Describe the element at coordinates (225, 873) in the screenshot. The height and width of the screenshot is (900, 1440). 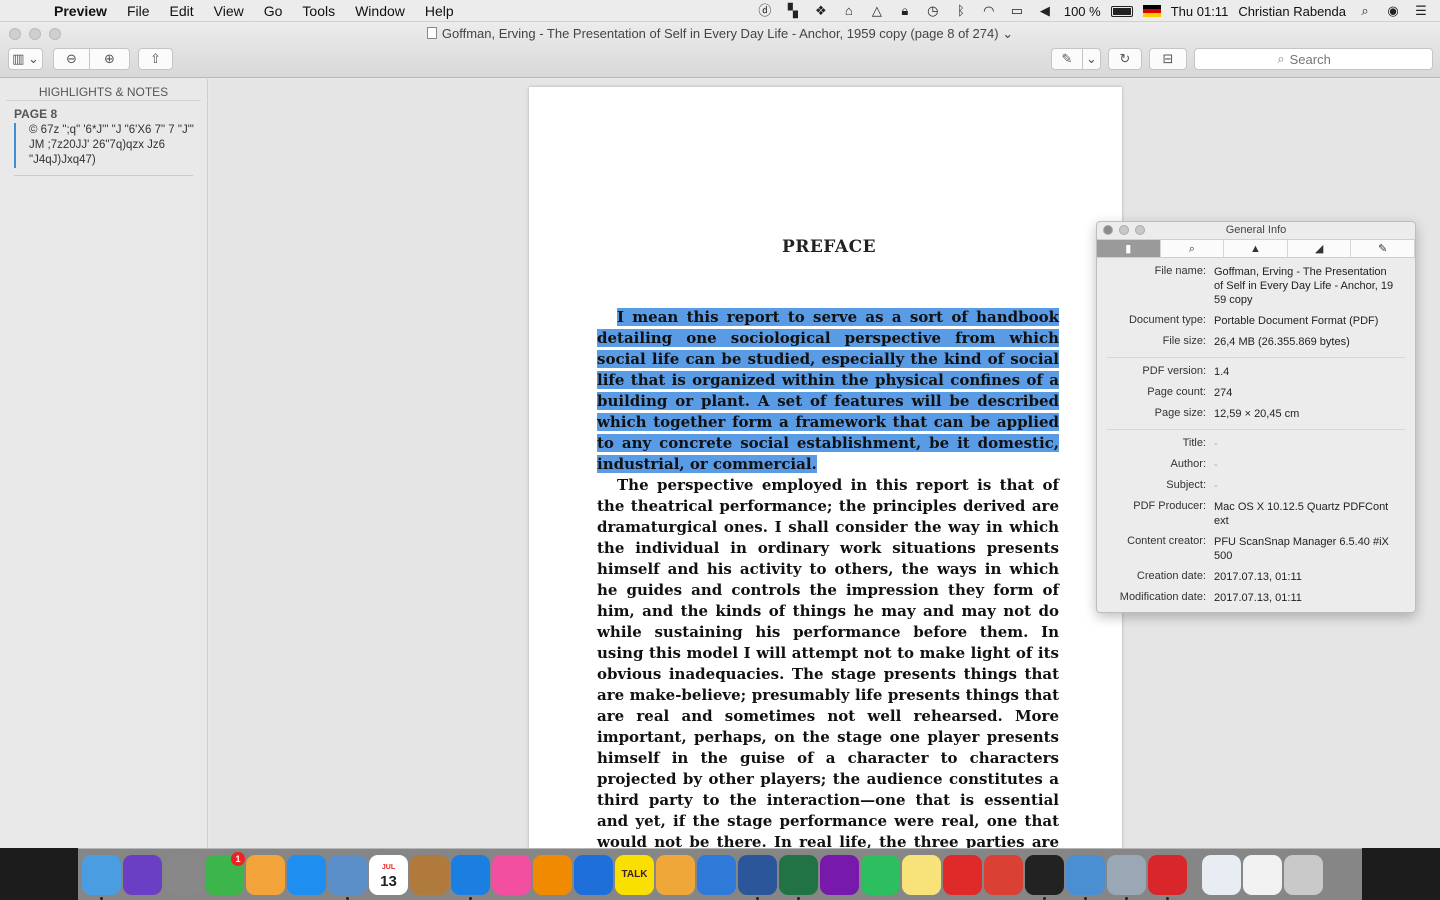
I see `dock-facetime-icon: 1` at that location.